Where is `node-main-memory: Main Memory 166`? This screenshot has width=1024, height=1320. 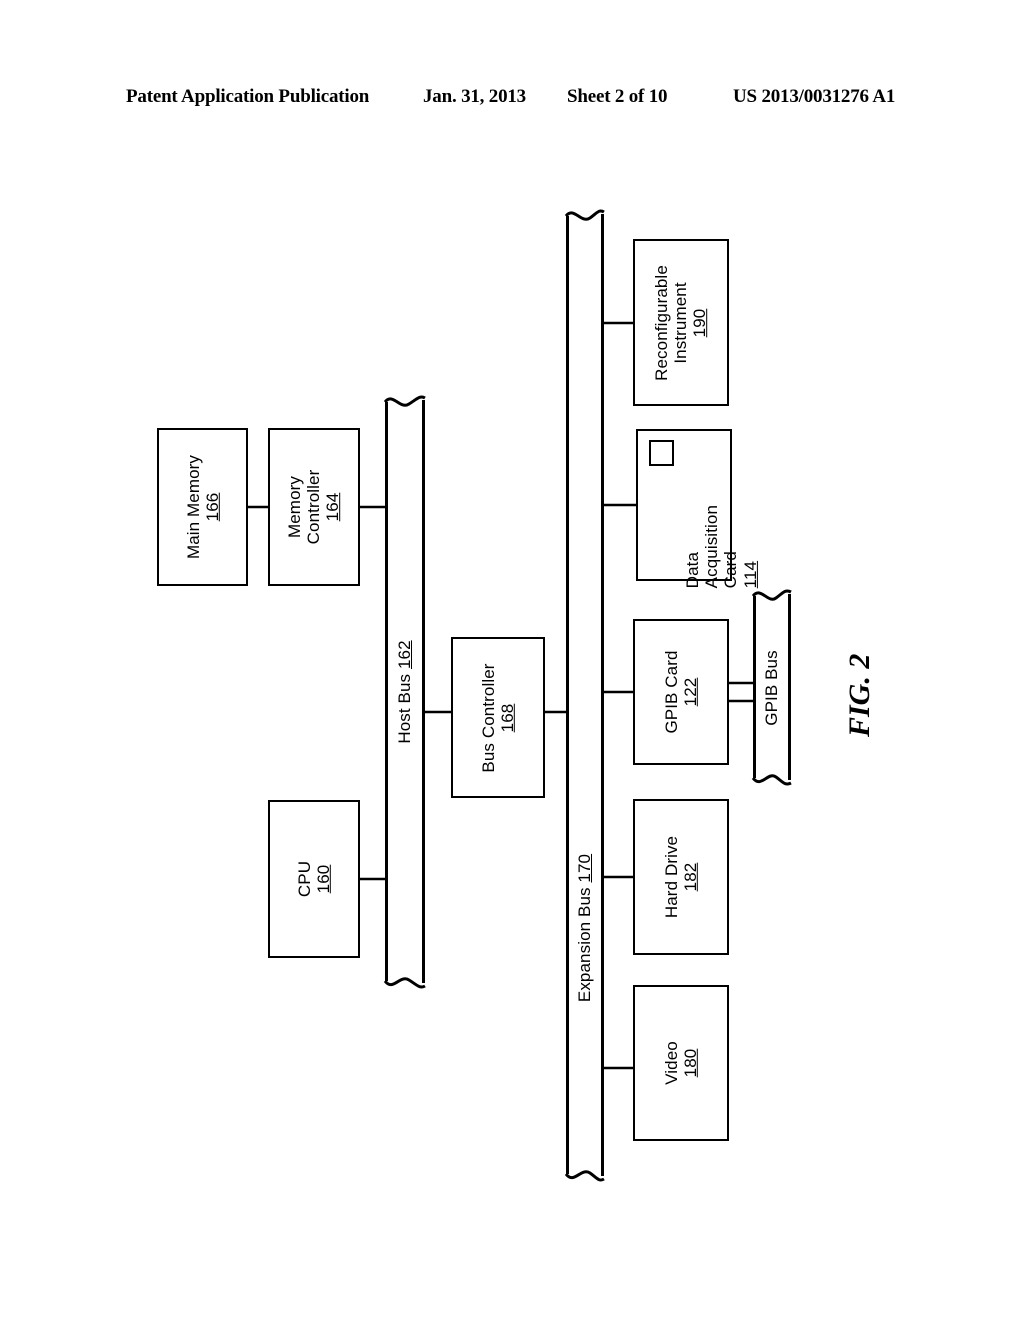
node-main-memory: Main Memory 166 is located at coordinates (202, 507).